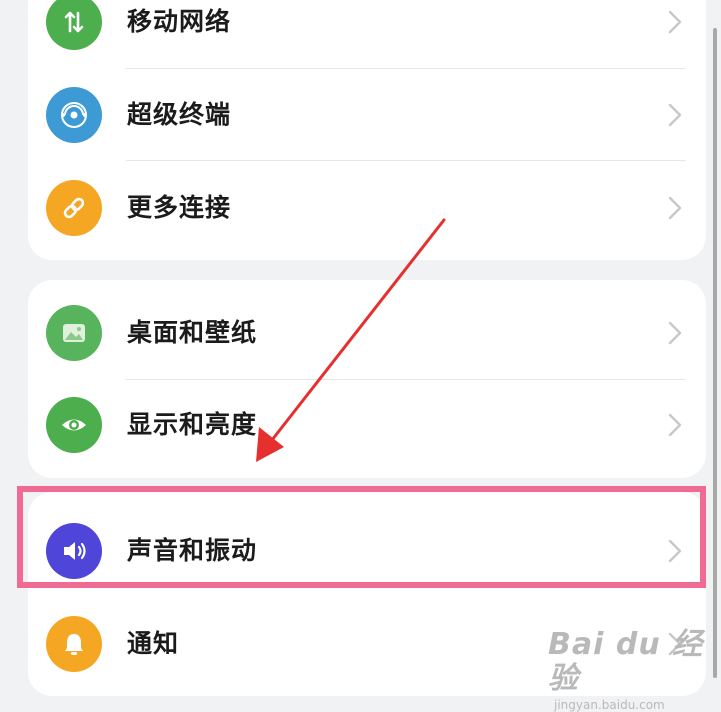 The image size is (721, 712). I want to click on baidu-jingyan-watermark: Bai du 经验 jingyan.baidu.com, so click(634, 670).